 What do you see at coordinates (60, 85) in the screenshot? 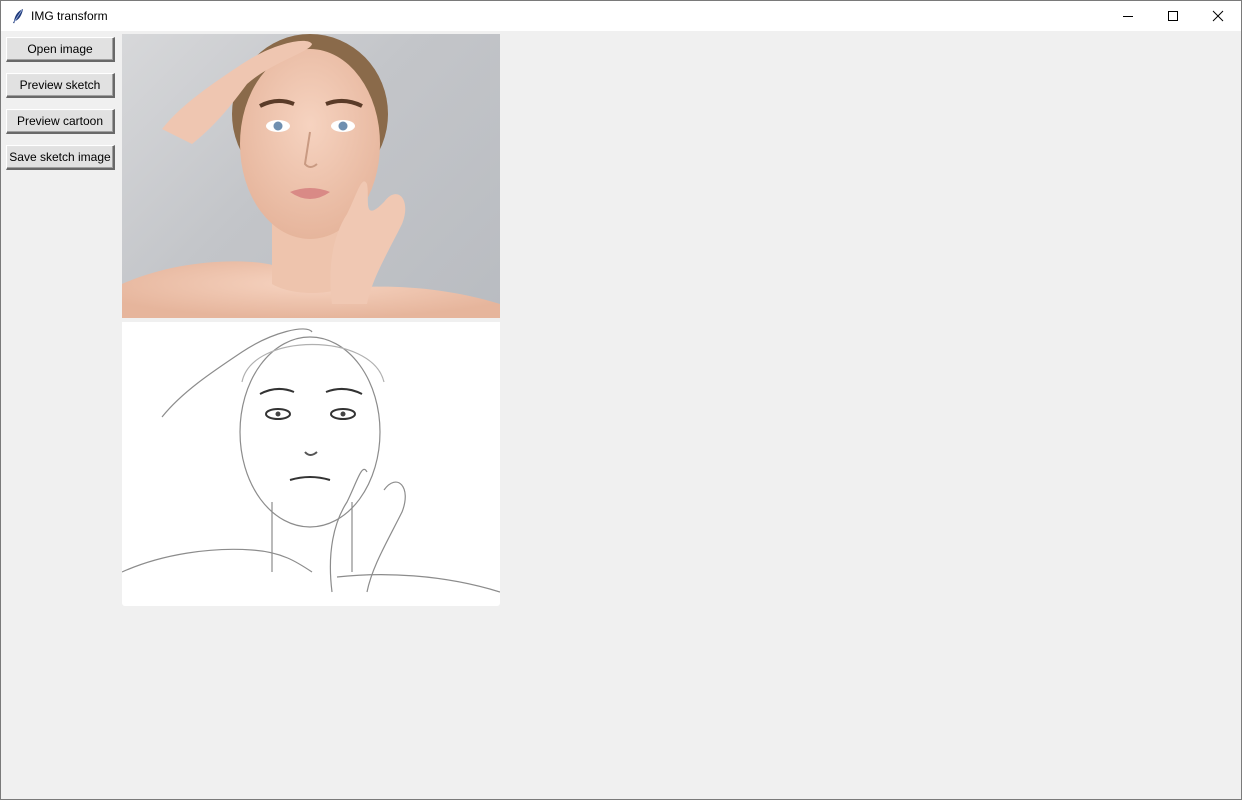
I see `preview-sketch-button: Preview sketch` at bounding box center [60, 85].